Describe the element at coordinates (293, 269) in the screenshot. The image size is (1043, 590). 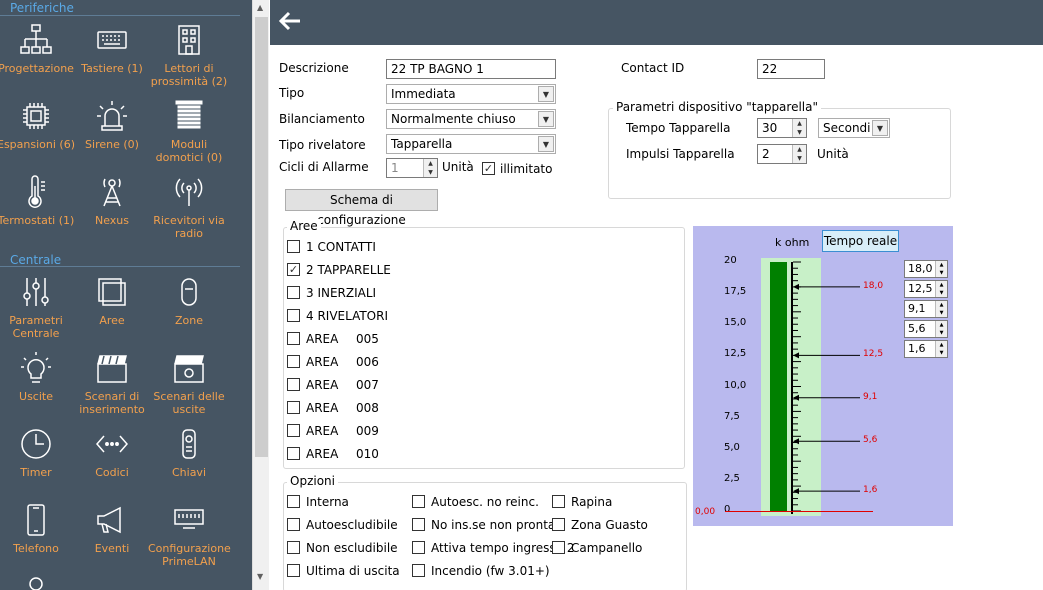
I see `area-checkbox: ✓` at that location.